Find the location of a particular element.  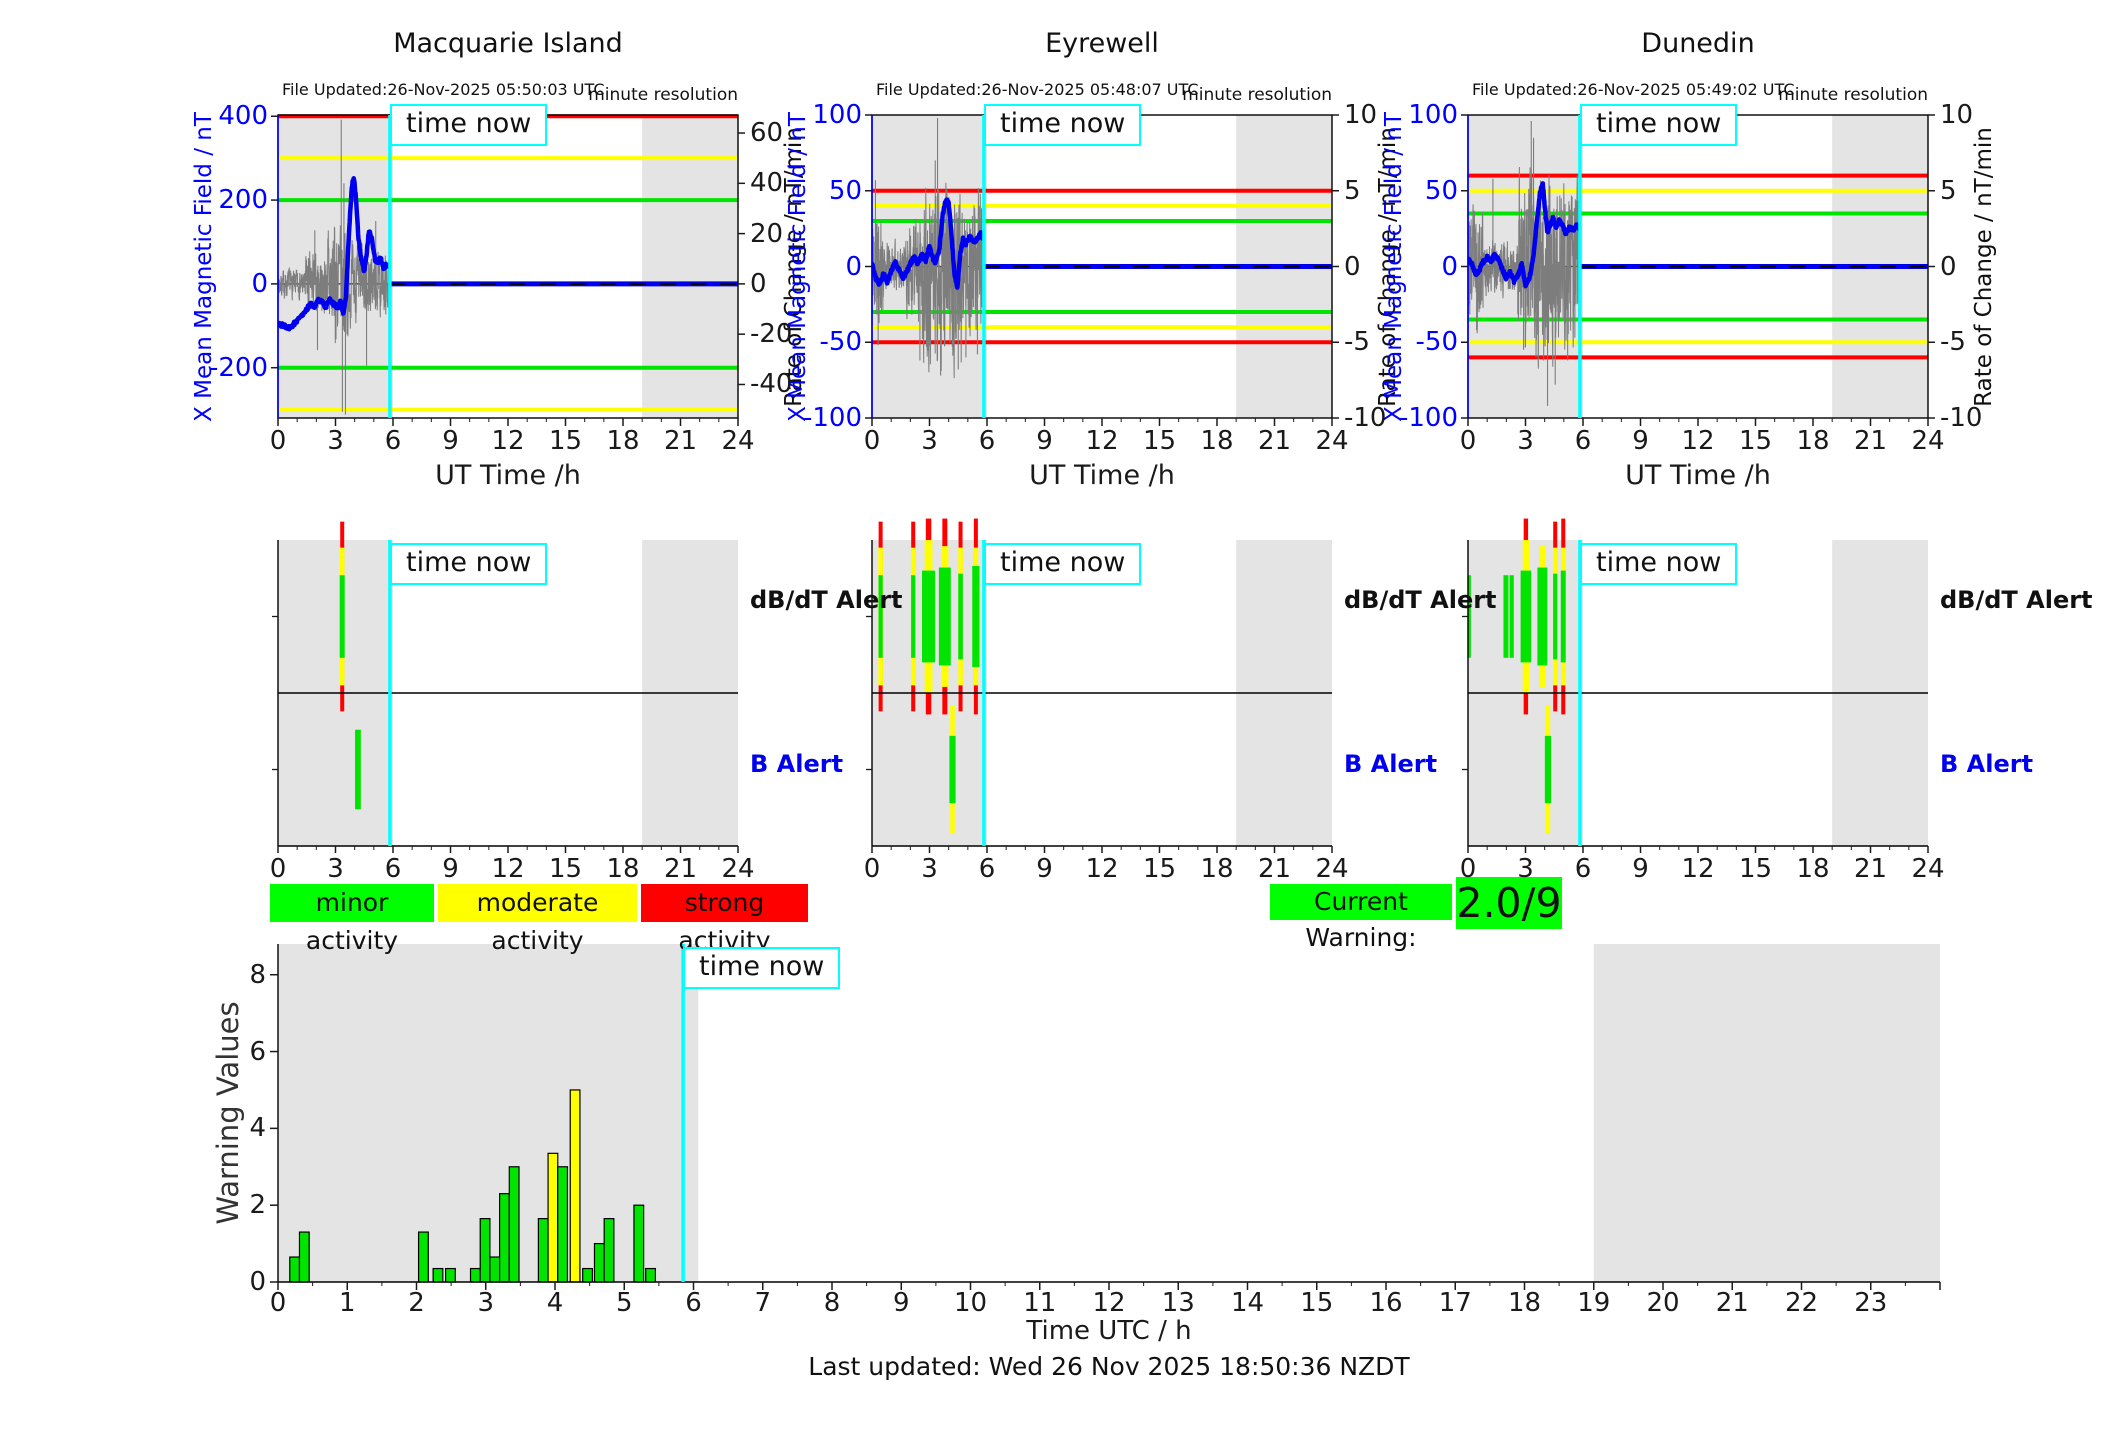

y-tick-label-right: 40 is located at coordinates (767, 183).